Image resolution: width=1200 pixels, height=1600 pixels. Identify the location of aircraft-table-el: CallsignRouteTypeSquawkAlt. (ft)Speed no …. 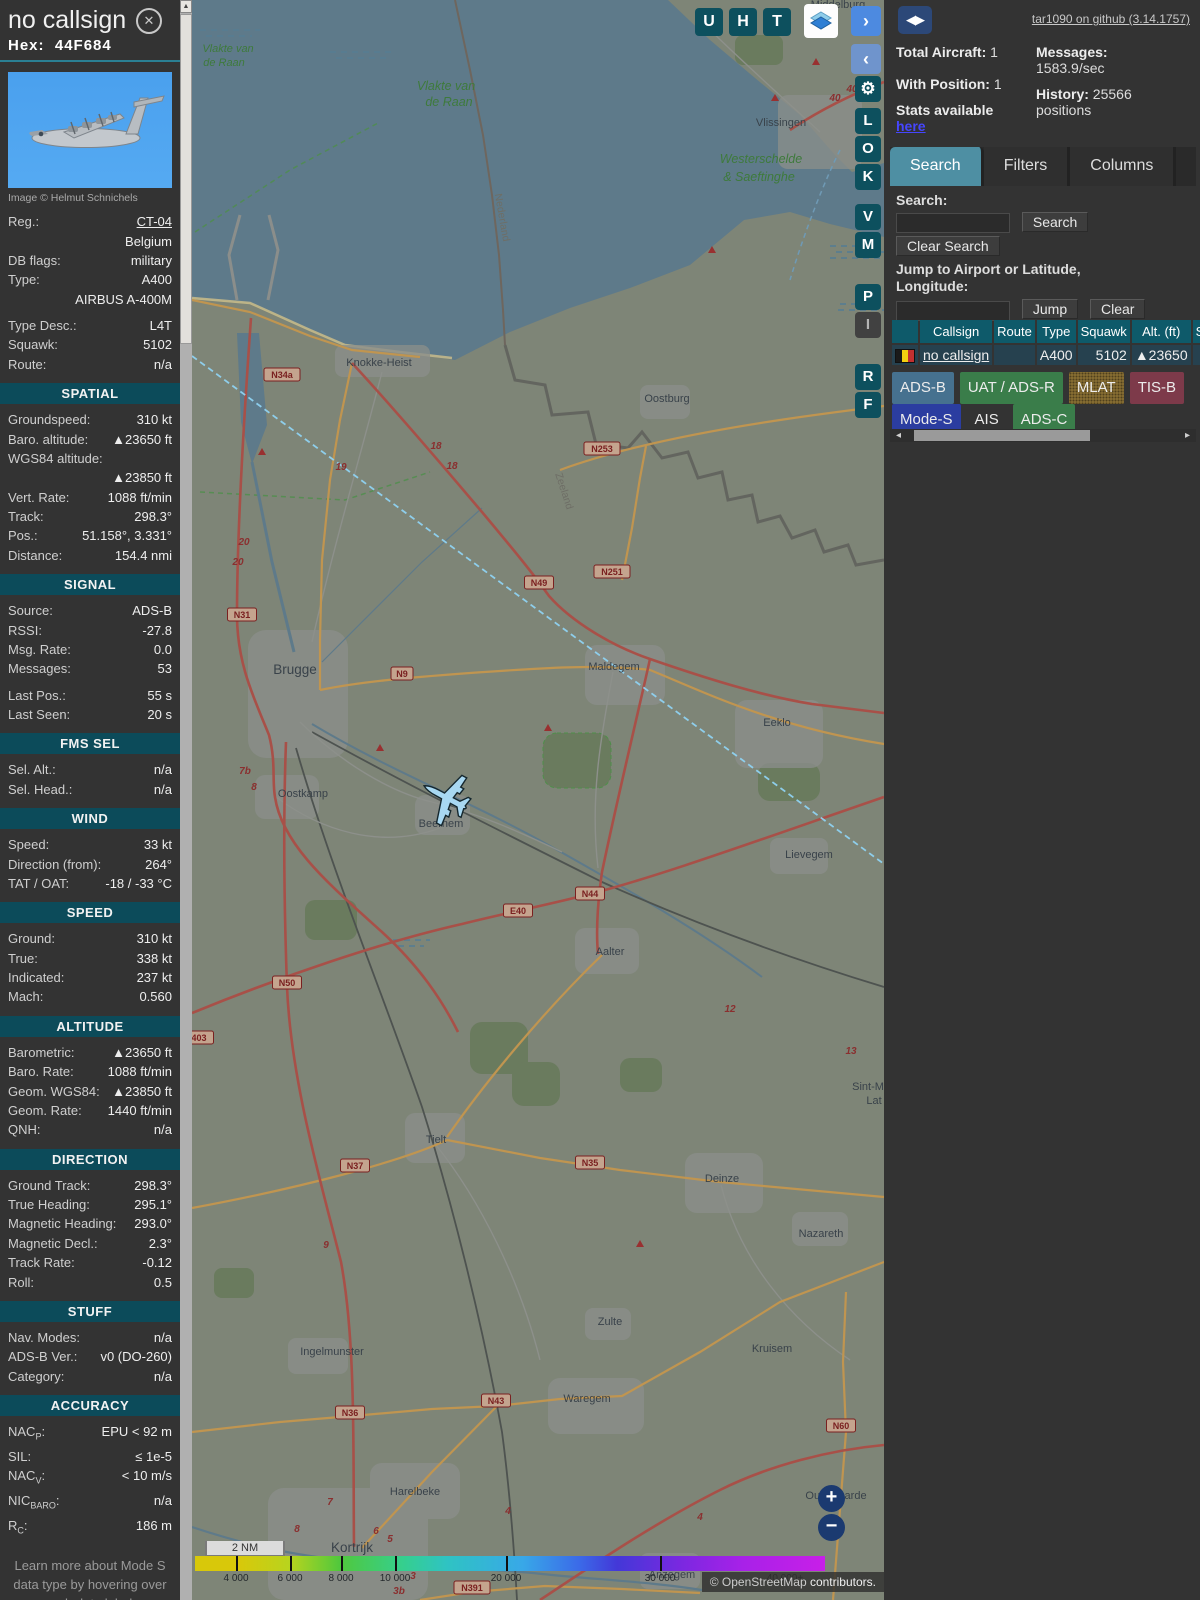
(1045, 342).